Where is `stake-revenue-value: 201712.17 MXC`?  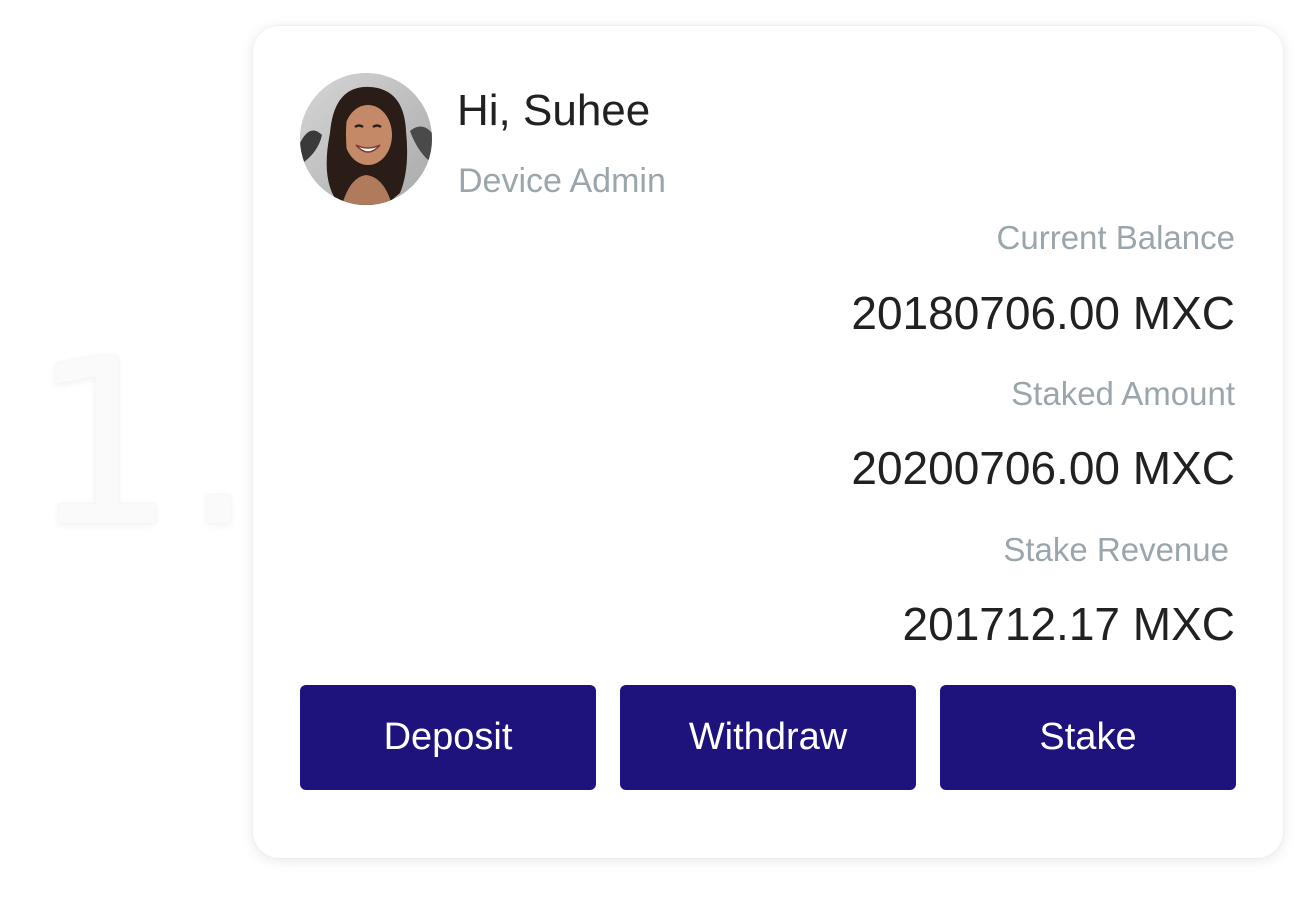 stake-revenue-value: 201712.17 MXC is located at coordinates (1068, 624).